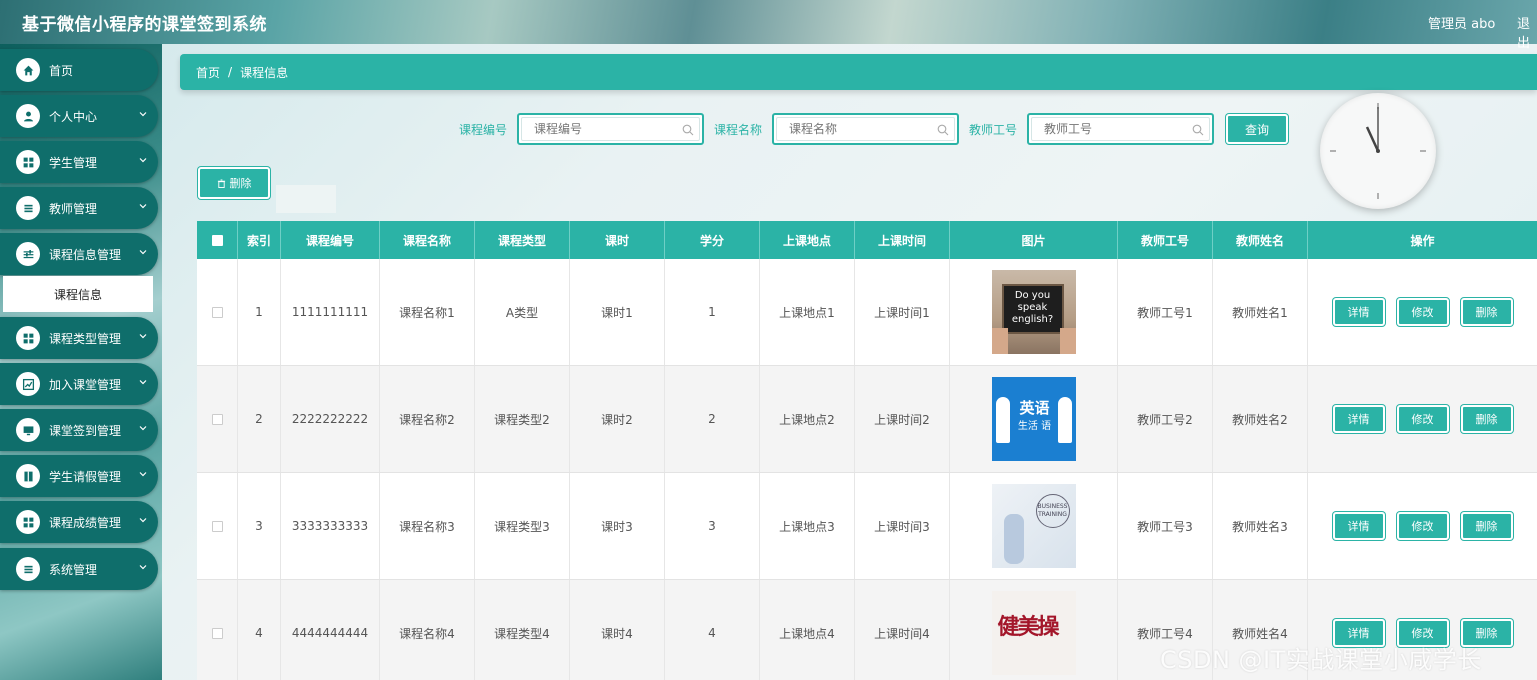 This screenshot has width=1537, height=680. Describe the element at coordinates (1422, 240) in the screenshot. I see `header-actions: 操作` at that location.